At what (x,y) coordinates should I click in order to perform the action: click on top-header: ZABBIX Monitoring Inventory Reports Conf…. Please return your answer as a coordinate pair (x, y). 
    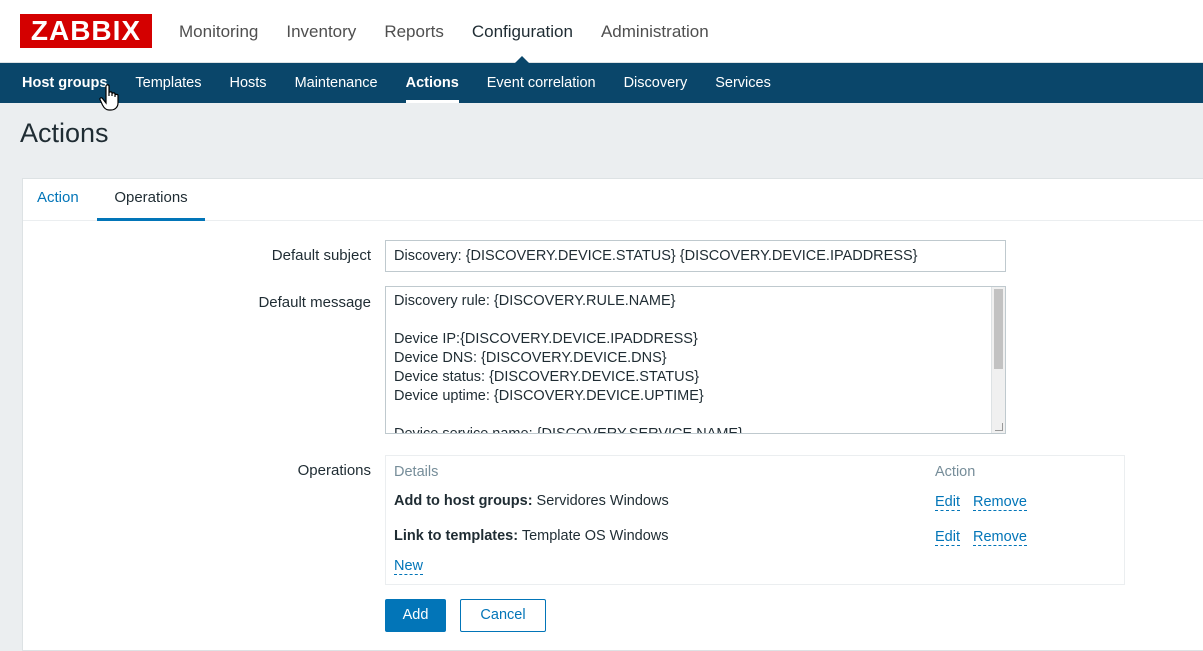
    Looking at the image, I should click on (601, 31).